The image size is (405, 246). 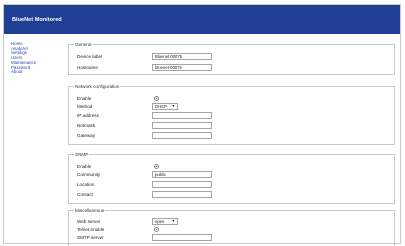 I want to click on ip-address-row: IP address, so click(x=227, y=116).